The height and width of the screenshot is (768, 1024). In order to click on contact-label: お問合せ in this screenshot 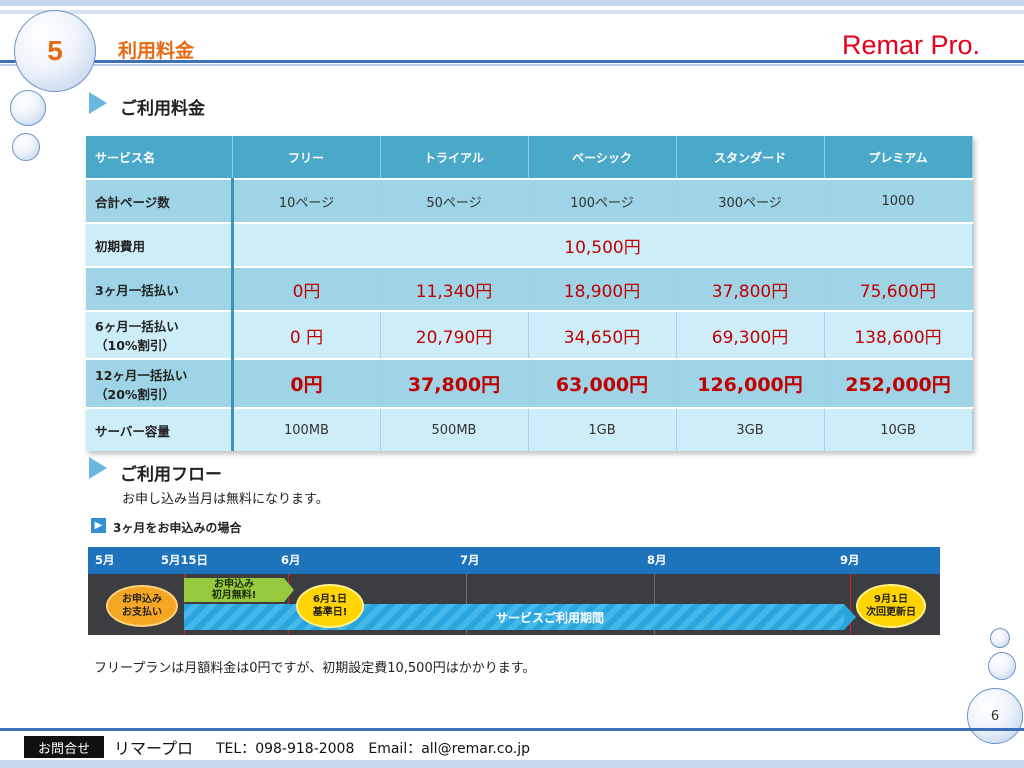, I will do `click(64, 747)`.